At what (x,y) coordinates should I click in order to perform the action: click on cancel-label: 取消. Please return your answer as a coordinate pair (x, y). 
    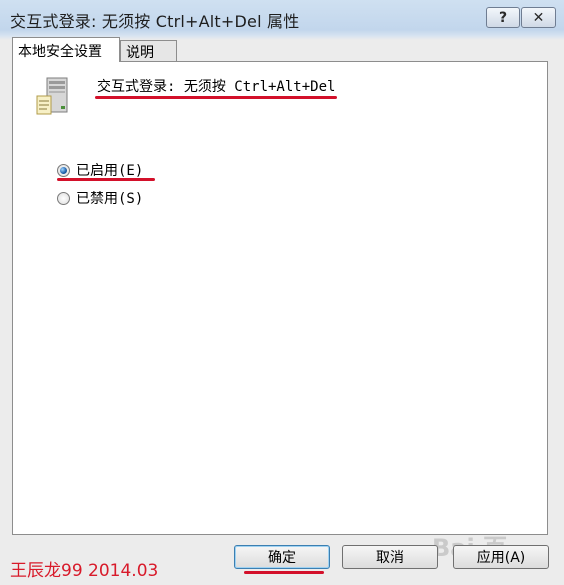
    Looking at the image, I should click on (390, 558).